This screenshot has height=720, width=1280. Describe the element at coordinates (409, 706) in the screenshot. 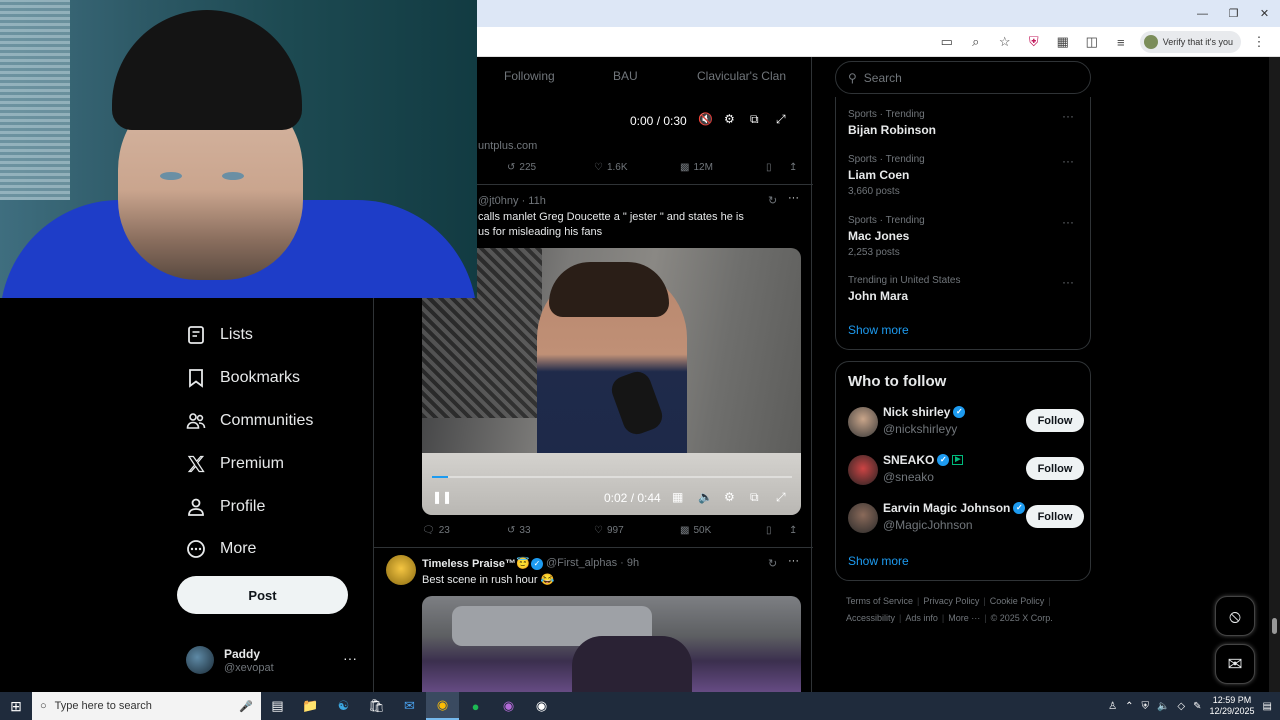

I see `mail-icon: ✉` at that location.